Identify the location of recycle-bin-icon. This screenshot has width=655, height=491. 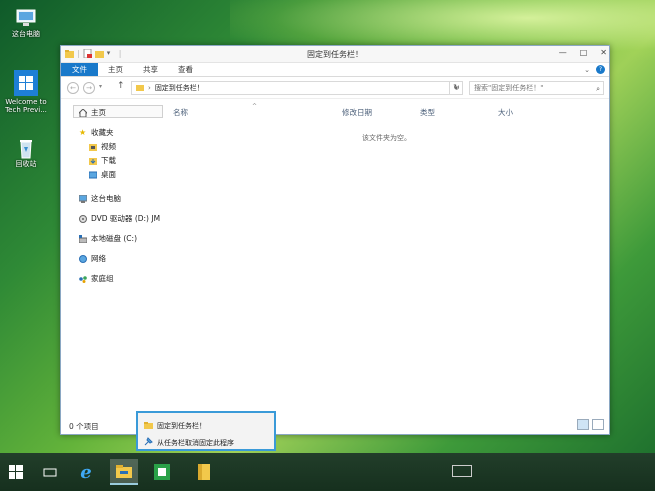
(26, 148).